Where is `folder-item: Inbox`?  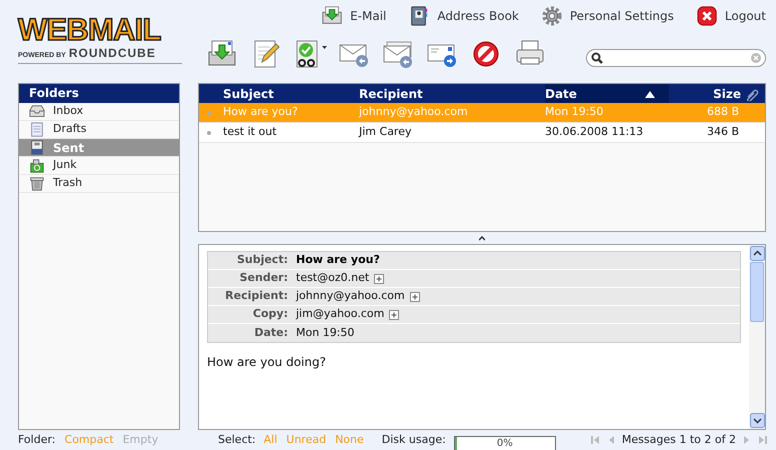
folder-item: Inbox is located at coordinates (99, 112).